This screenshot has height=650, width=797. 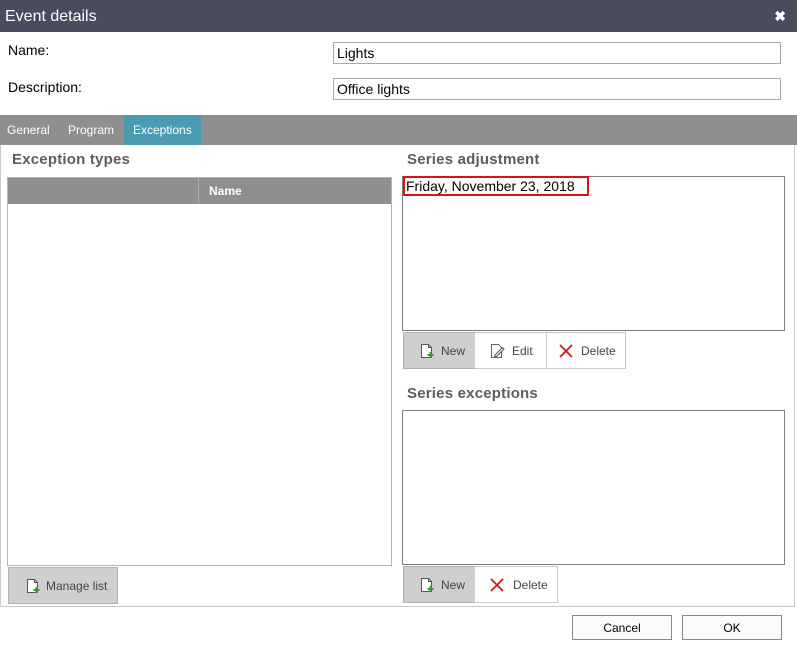 What do you see at coordinates (593, 487) in the screenshot?
I see `series-exceptions-list` at bounding box center [593, 487].